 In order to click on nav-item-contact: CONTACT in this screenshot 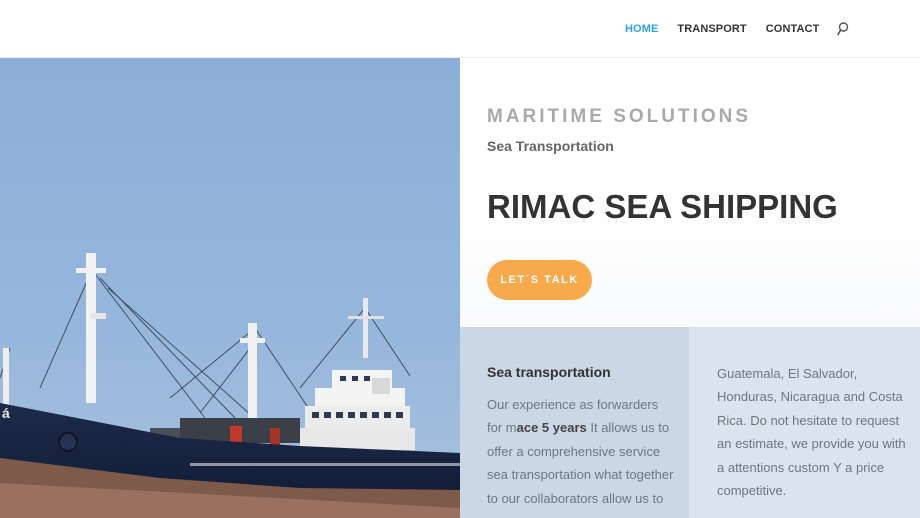, I will do `click(793, 29)`.